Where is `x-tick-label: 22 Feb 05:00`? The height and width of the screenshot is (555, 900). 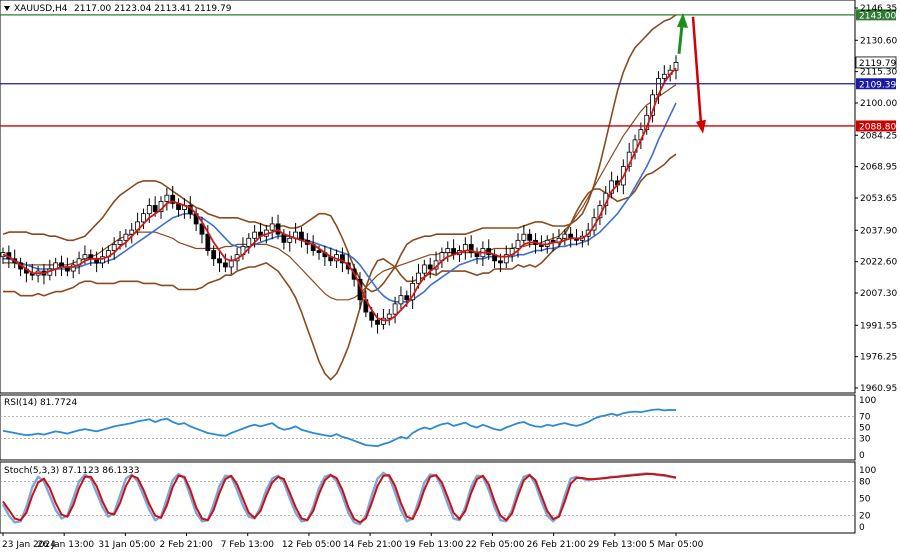 x-tick-label: 22 Feb 05:00 is located at coordinates (494, 545).